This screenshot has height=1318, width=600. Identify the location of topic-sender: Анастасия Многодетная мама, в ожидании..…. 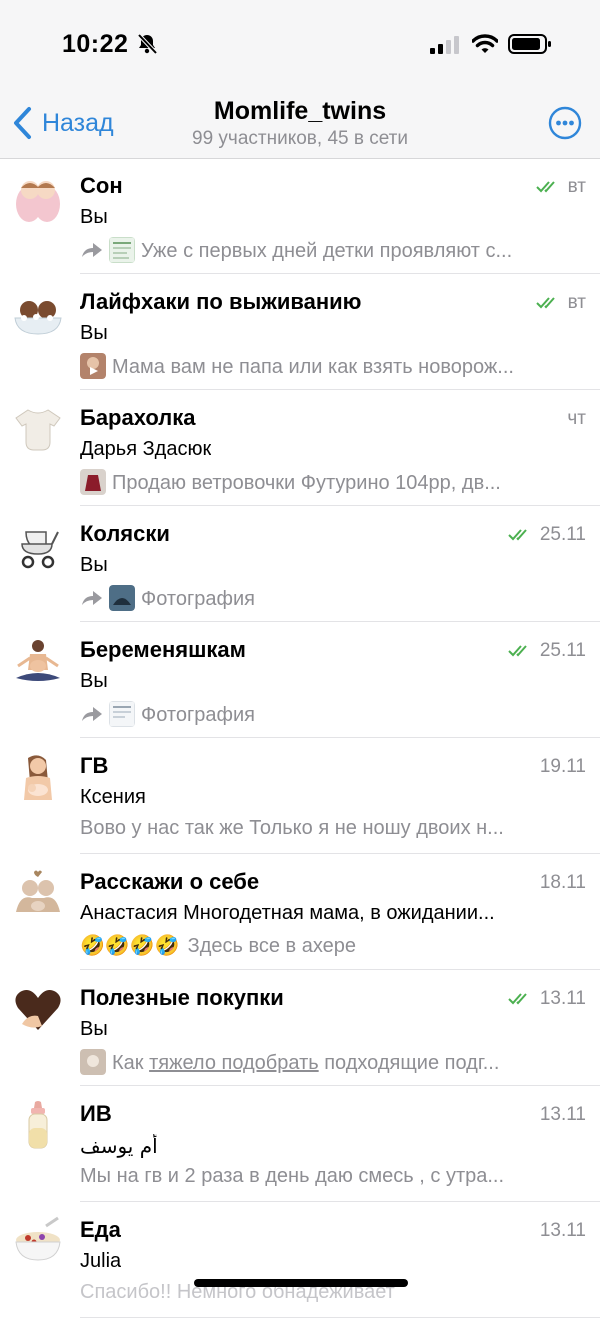
(287, 913).